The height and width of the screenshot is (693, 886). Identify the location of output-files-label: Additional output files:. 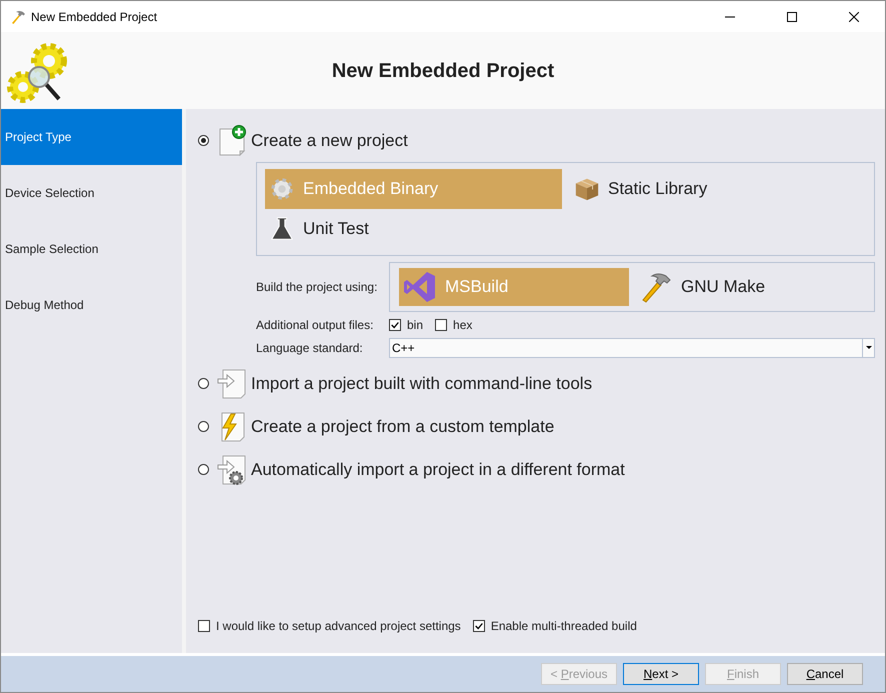
(315, 325).